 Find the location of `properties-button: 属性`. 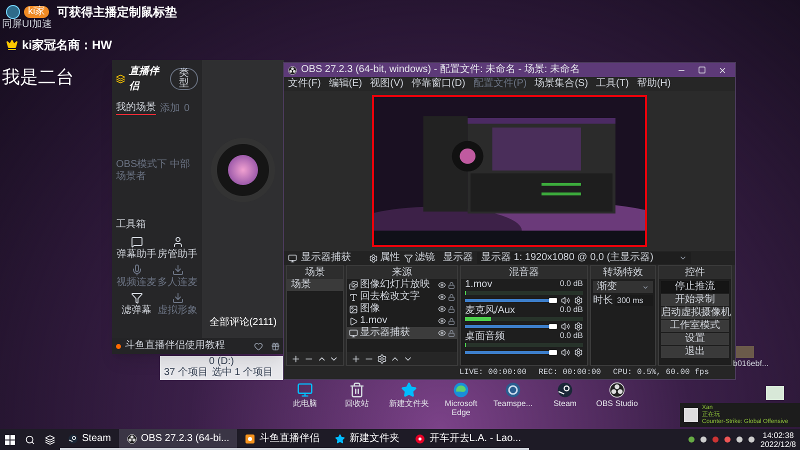

properties-button: 属性 is located at coordinates (384, 258).